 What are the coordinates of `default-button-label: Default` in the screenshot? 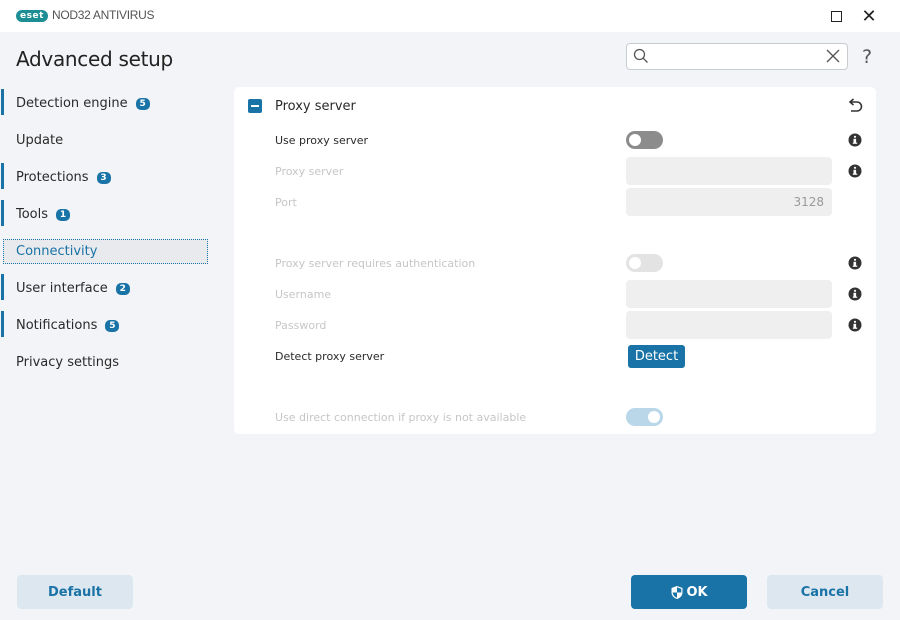 It's located at (75, 592).